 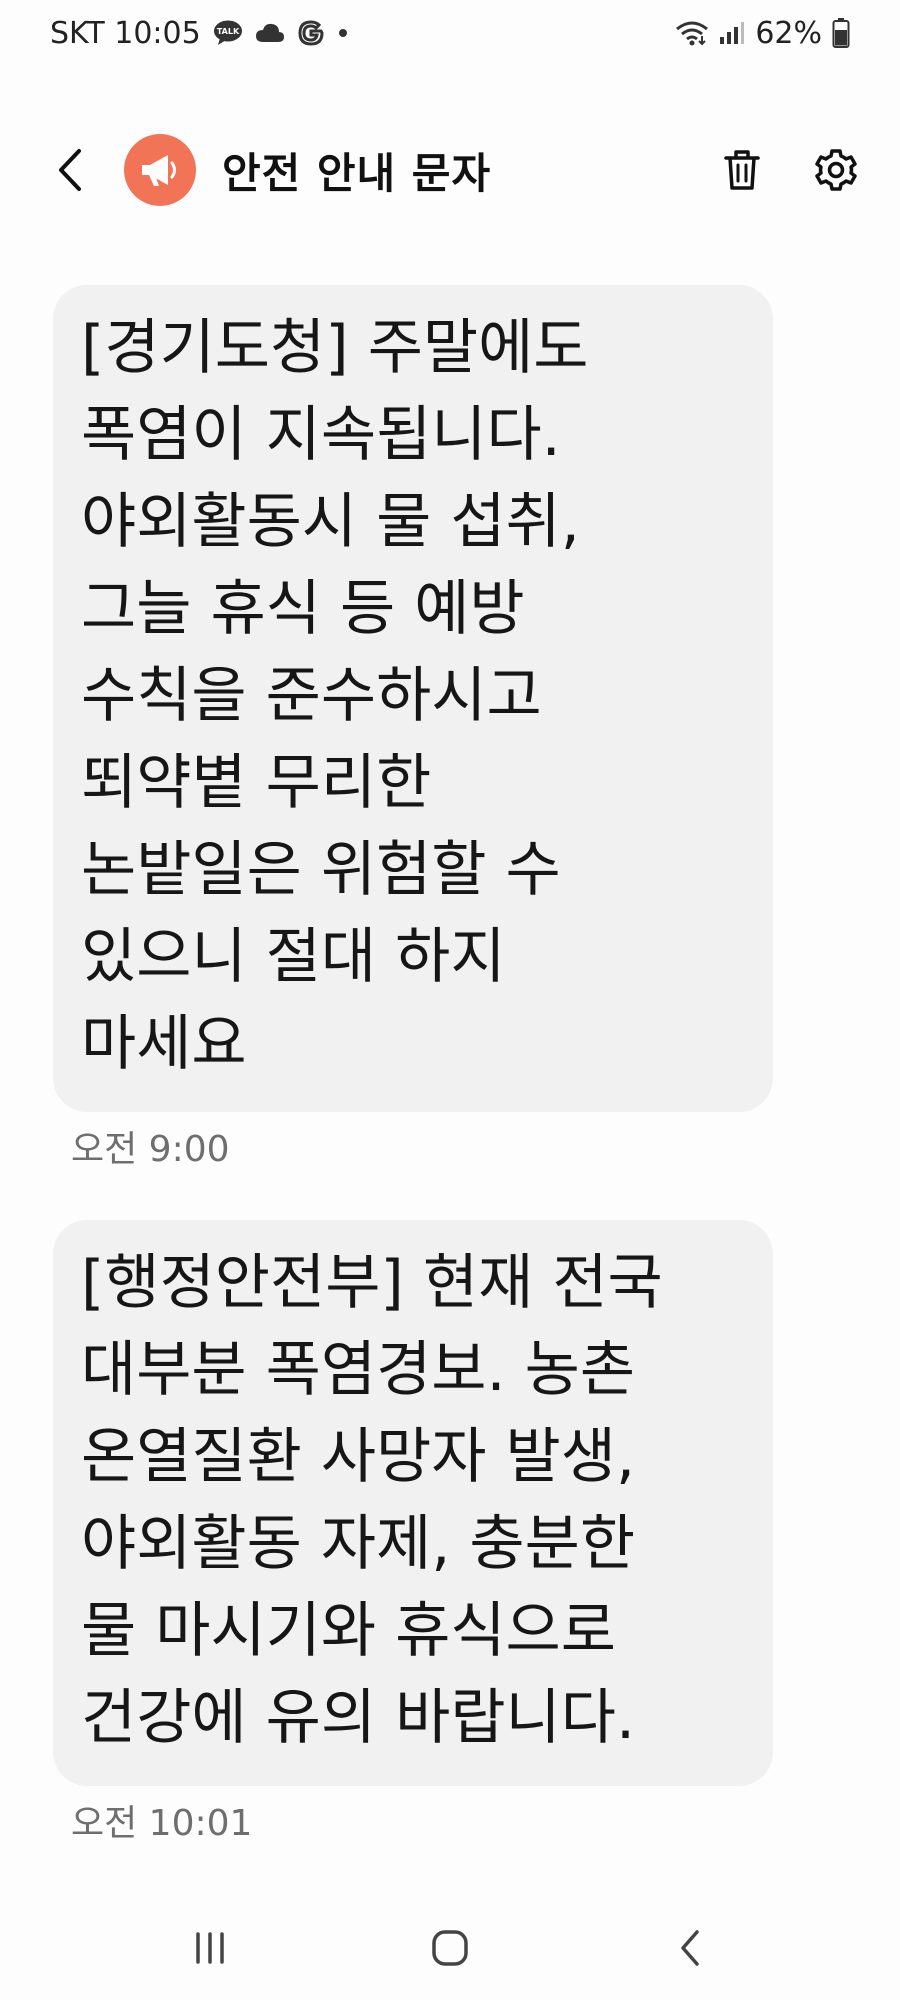 I want to click on avatar, so click(x=160, y=170).